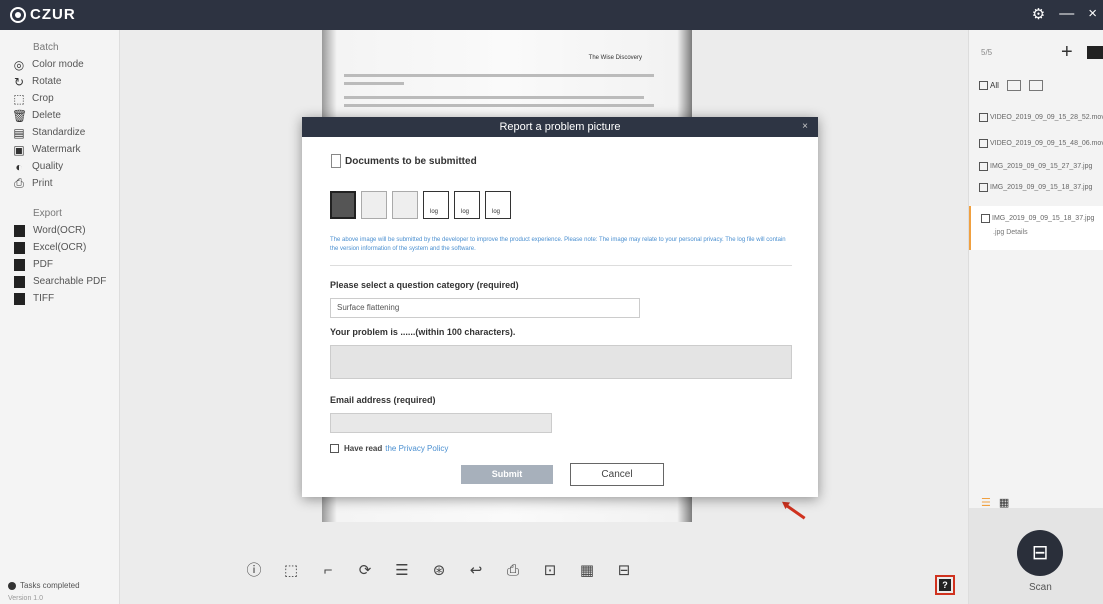  Describe the element at coordinates (53, 14) in the screenshot. I see `brand-name: CZUR` at that location.